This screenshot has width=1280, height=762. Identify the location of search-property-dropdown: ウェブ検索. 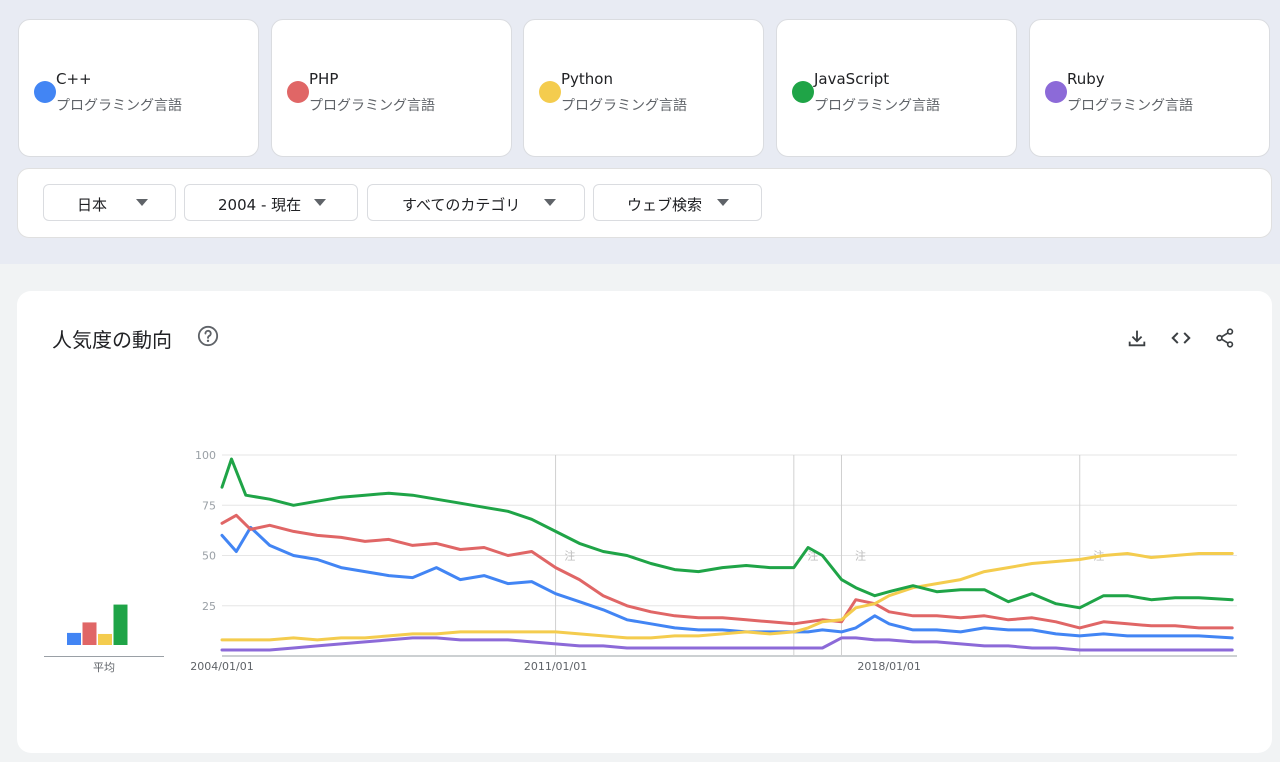
(677, 202).